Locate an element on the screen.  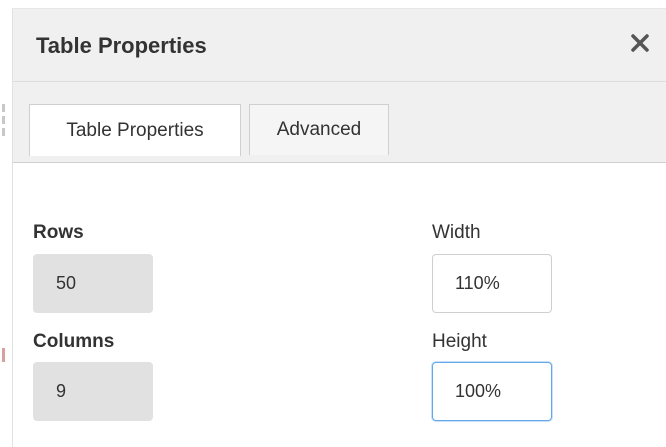
height-value: 100% is located at coordinates (478, 391).